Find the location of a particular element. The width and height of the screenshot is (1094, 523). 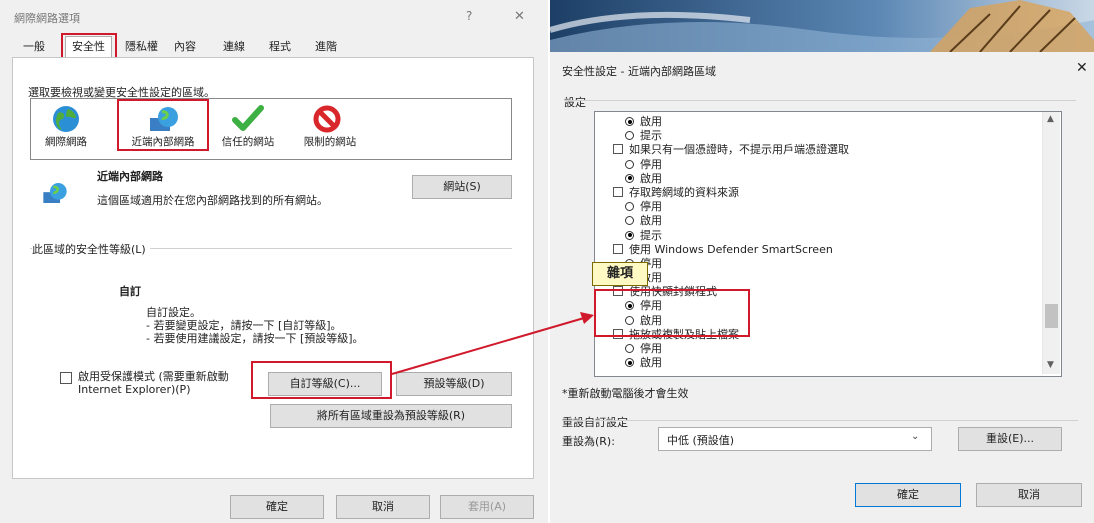

annotation-arrow is located at coordinates (492, 343).